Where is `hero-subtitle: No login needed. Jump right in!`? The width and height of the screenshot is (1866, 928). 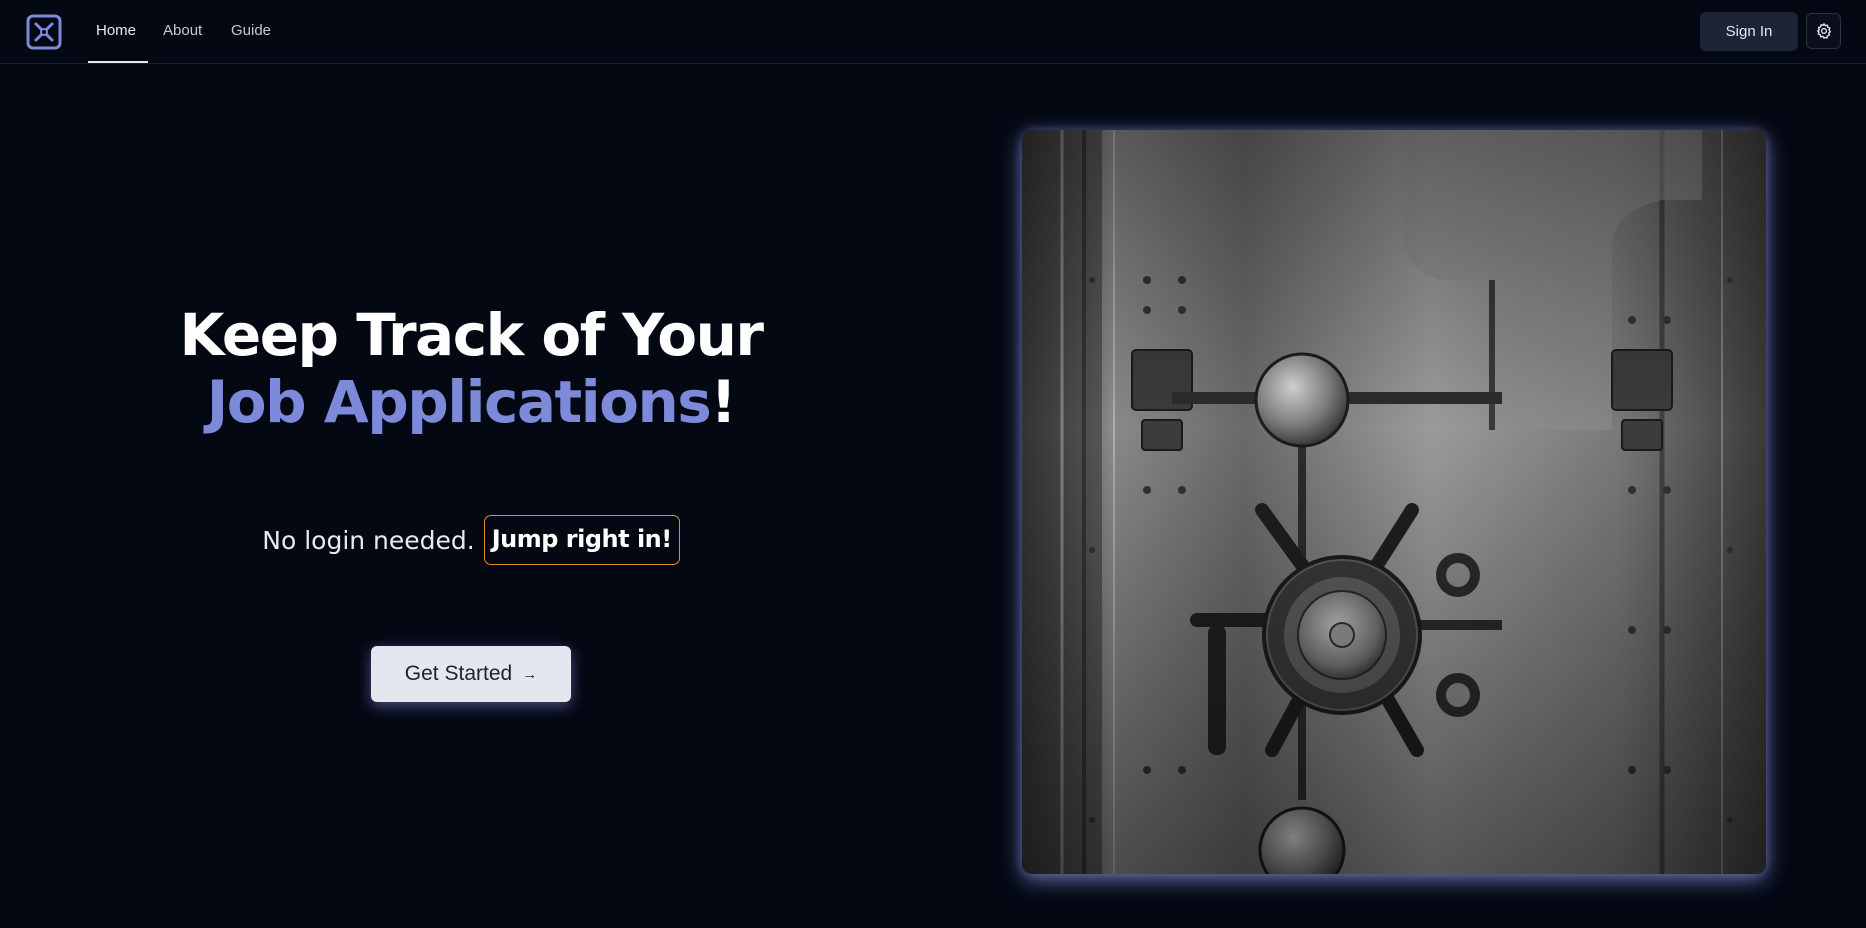
hero-subtitle: No login needed. Jump right in! is located at coordinates (471, 540).